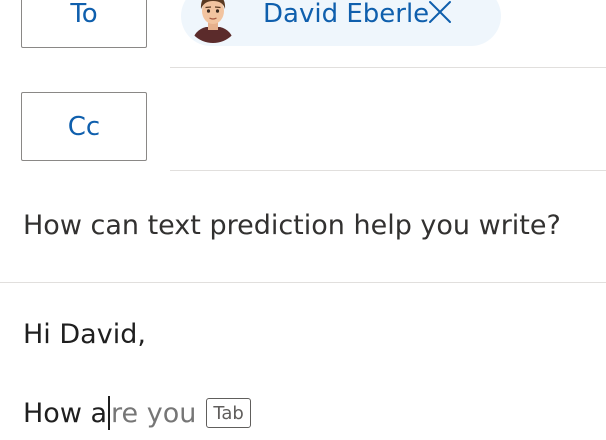 This screenshot has width=606, height=440. What do you see at coordinates (388, 67) in the screenshot?
I see `to-field-underline` at bounding box center [388, 67].